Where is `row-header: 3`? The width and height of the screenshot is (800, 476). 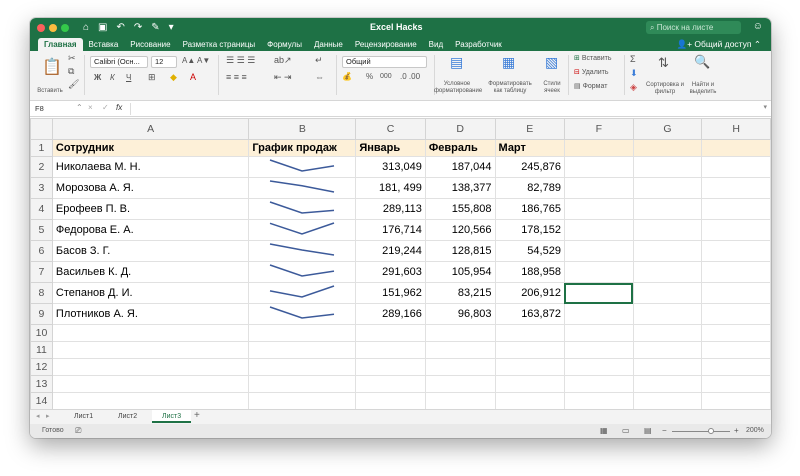 row-header: 3 is located at coordinates (41, 188).